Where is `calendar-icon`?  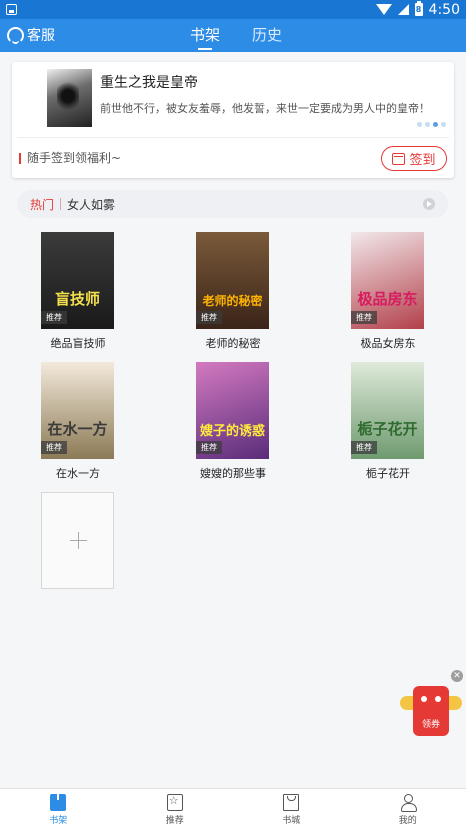
calendar-icon is located at coordinates (399, 158).